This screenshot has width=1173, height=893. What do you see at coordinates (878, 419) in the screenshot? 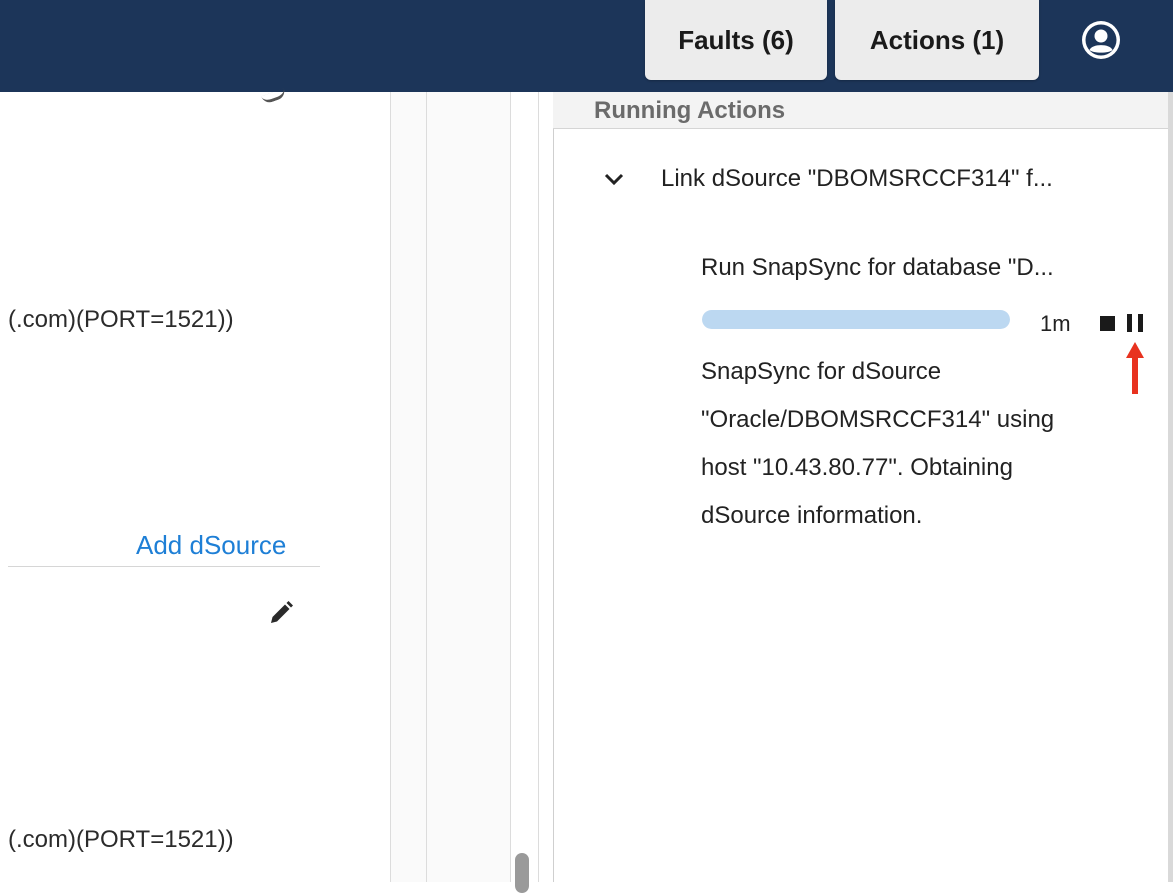
I see `description-line: "Oracle/DBOMSRCCF314" using` at bounding box center [878, 419].